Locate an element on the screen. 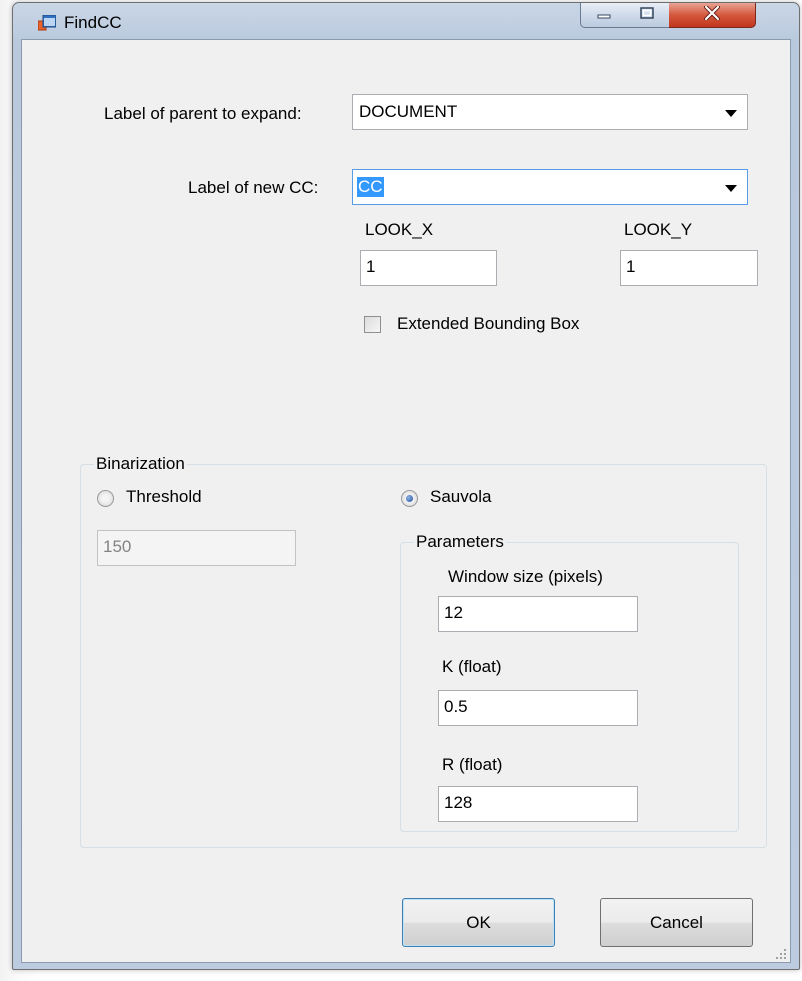 This screenshot has height=981, width=802. sauvola-label: Sauvola is located at coordinates (460, 497).